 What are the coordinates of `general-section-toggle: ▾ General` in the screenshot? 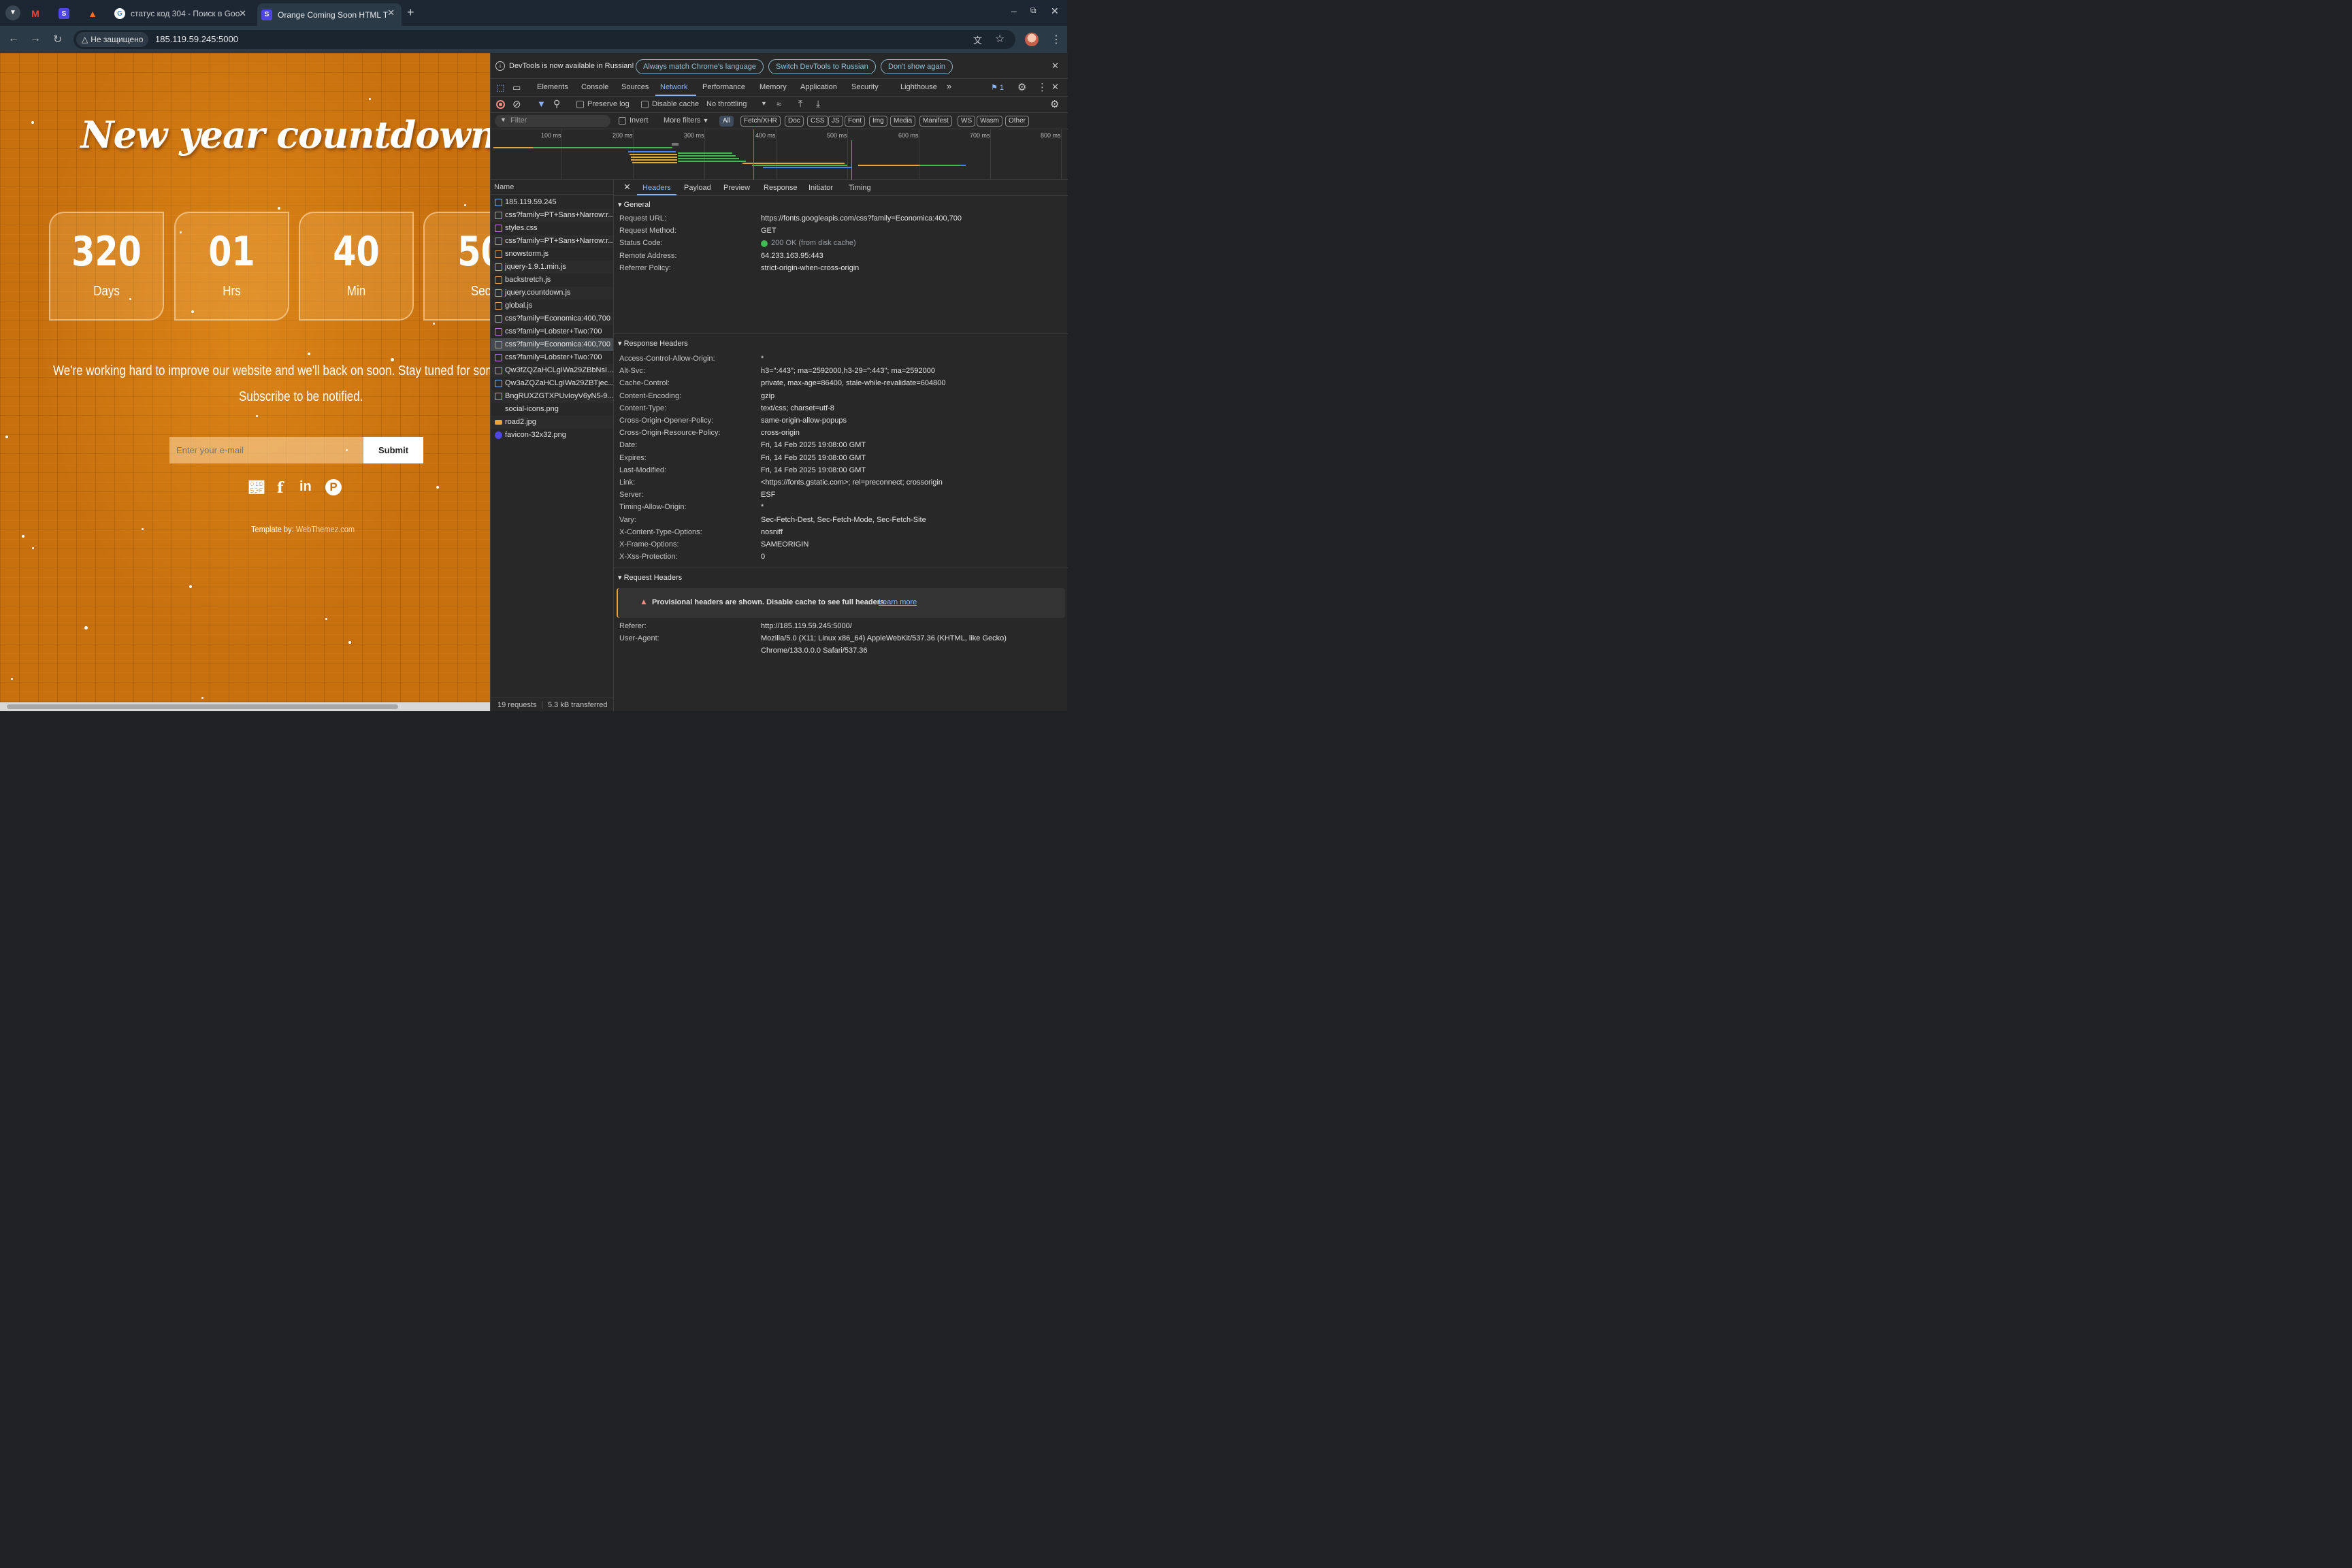 It's located at (634, 204).